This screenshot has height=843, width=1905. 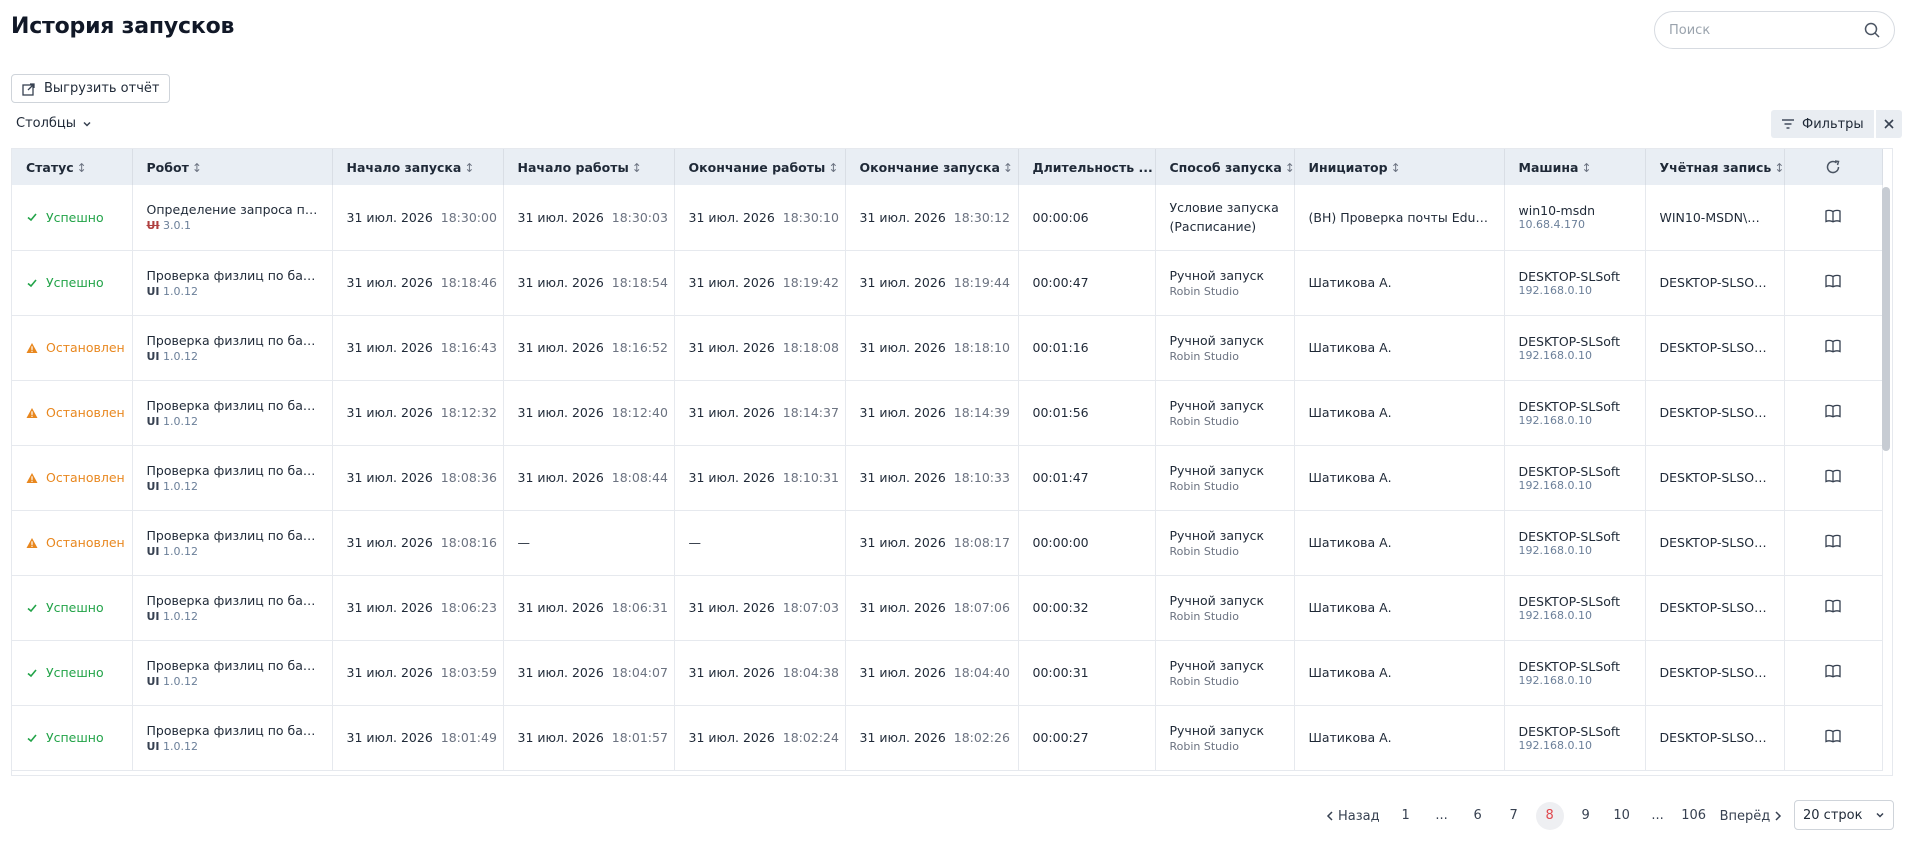 What do you see at coordinates (1833, 167) in the screenshot?
I see `refresh-button` at bounding box center [1833, 167].